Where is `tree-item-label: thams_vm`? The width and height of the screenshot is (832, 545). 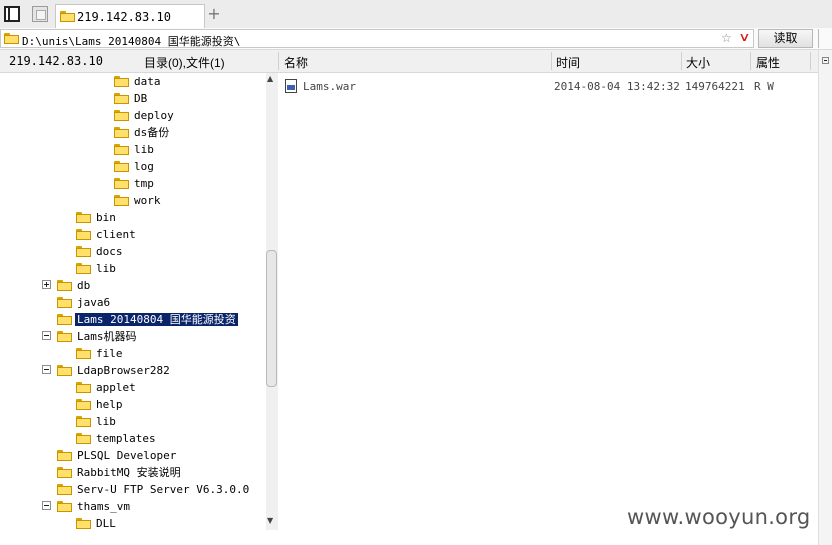
tree-item-label: thams_vm is located at coordinates (103, 506).